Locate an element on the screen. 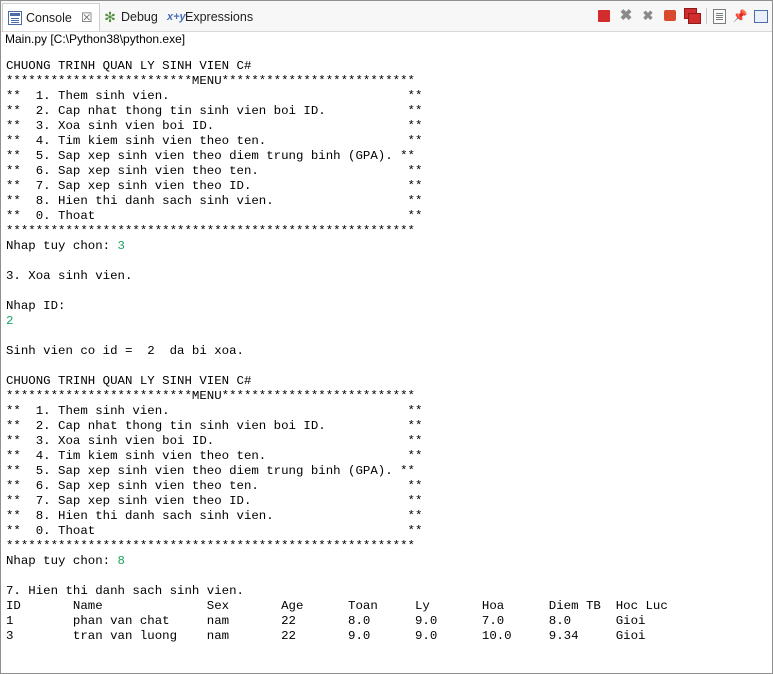  clear-console-button is located at coordinates (719, 16).